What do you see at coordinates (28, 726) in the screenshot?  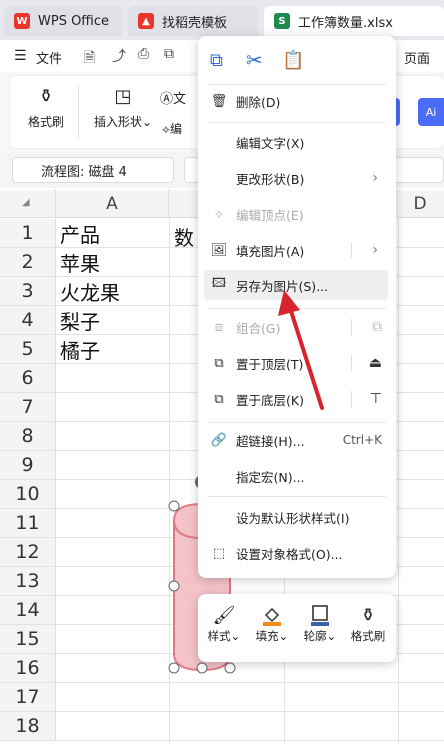 I see `row-header: 18` at bounding box center [28, 726].